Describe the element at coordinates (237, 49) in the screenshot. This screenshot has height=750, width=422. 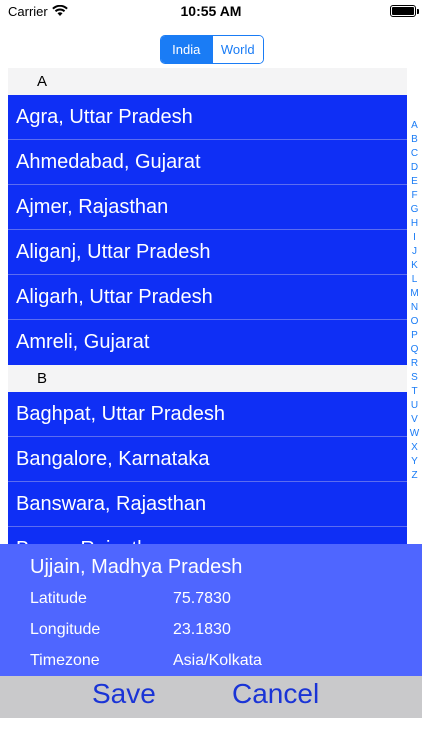
I see `segment-world: World` at that location.